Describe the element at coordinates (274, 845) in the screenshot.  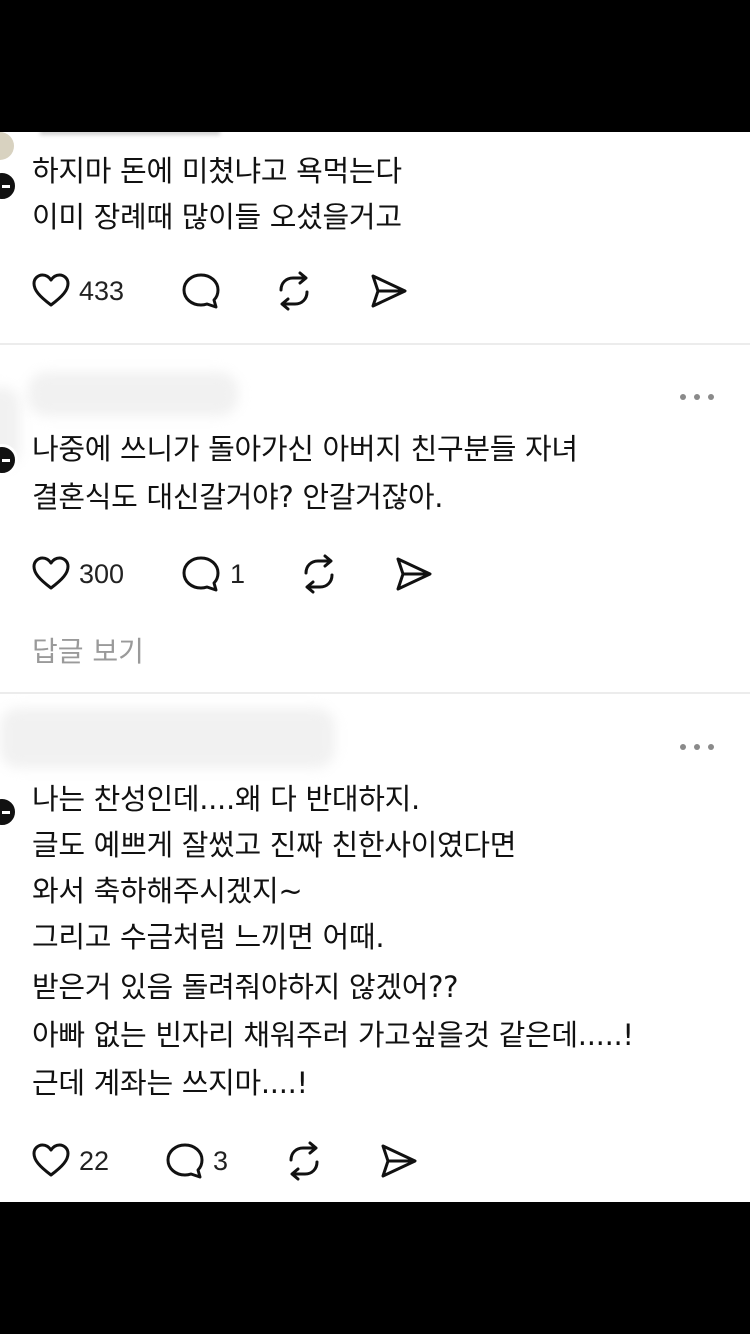
I see `post-text-line: 글도 예쁘게 잘썼고 진짜 친한사이였다면` at that location.